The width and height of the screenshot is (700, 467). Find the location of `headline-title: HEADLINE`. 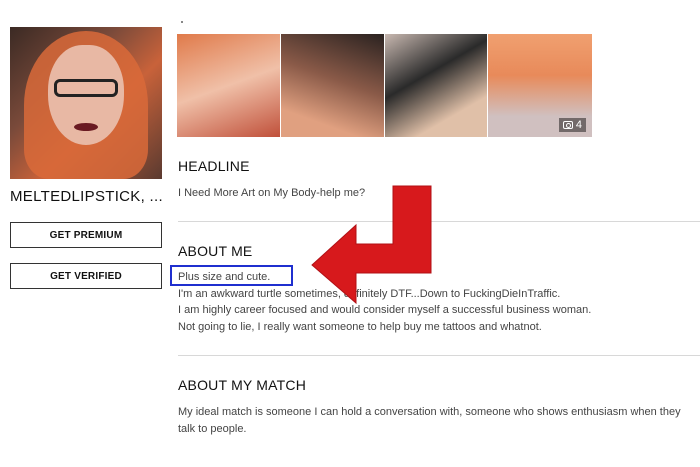

headline-title: HEADLINE is located at coordinates (214, 166).